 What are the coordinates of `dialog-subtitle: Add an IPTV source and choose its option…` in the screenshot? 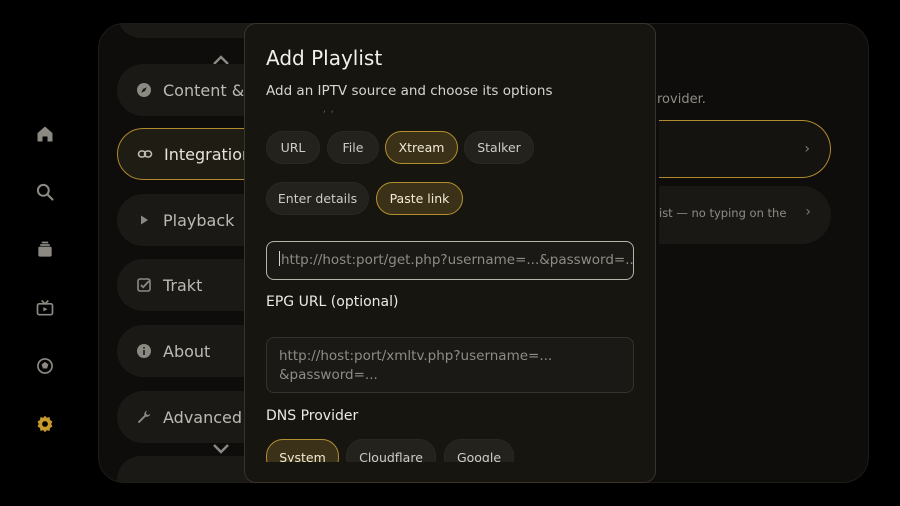 It's located at (409, 91).